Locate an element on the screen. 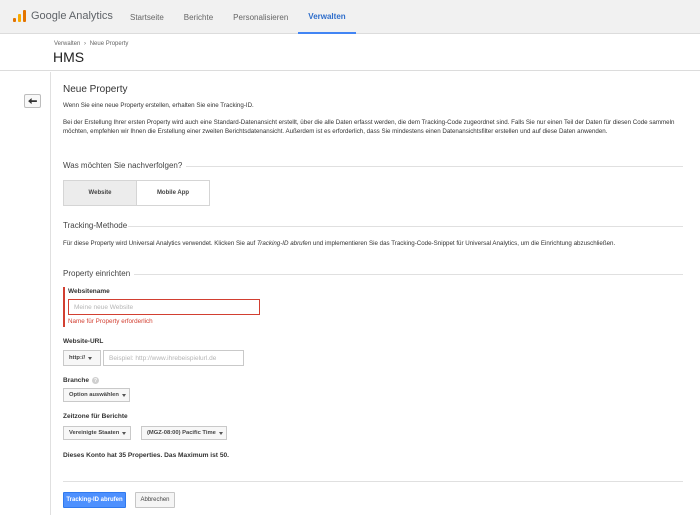  industry-label: Branche is located at coordinates (76, 380).